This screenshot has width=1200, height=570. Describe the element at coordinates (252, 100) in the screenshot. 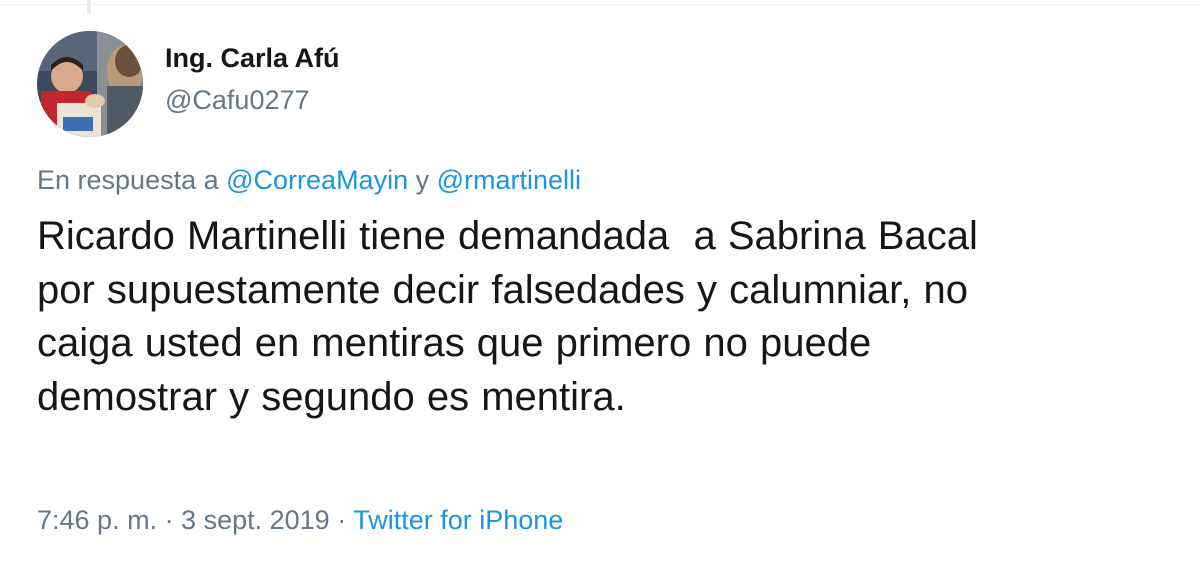

I see `author-handle: @Cafu0277` at that location.